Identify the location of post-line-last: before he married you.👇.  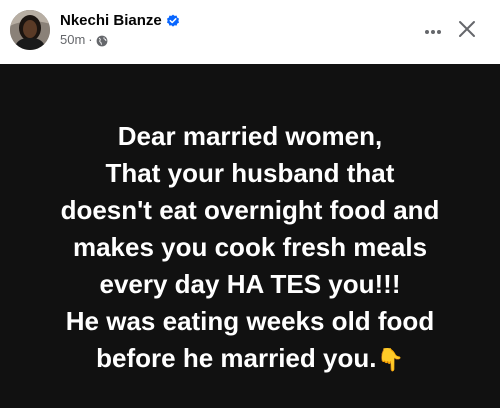
(250, 359).